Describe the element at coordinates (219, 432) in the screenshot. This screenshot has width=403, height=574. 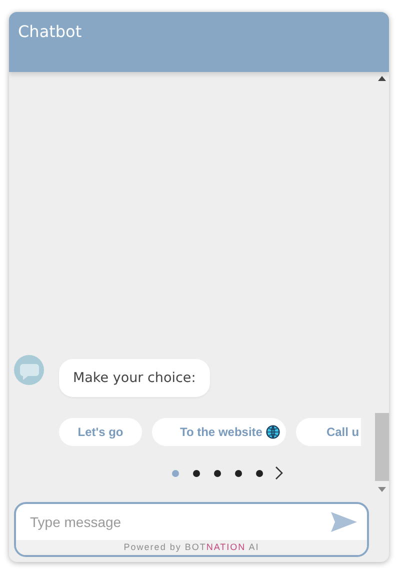
I see `choice-button: To the website` at that location.